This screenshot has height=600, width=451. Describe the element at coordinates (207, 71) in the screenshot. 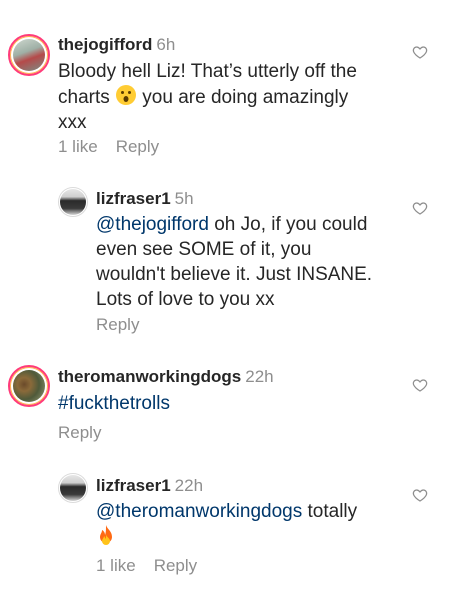

I see `comment-text-line: Bloody hell Liz! That’s utterly off the` at that location.